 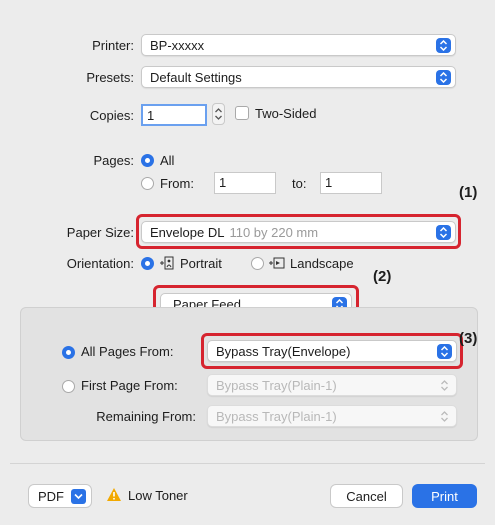 I want to click on copies-stepper, so click(x=218, y=114).